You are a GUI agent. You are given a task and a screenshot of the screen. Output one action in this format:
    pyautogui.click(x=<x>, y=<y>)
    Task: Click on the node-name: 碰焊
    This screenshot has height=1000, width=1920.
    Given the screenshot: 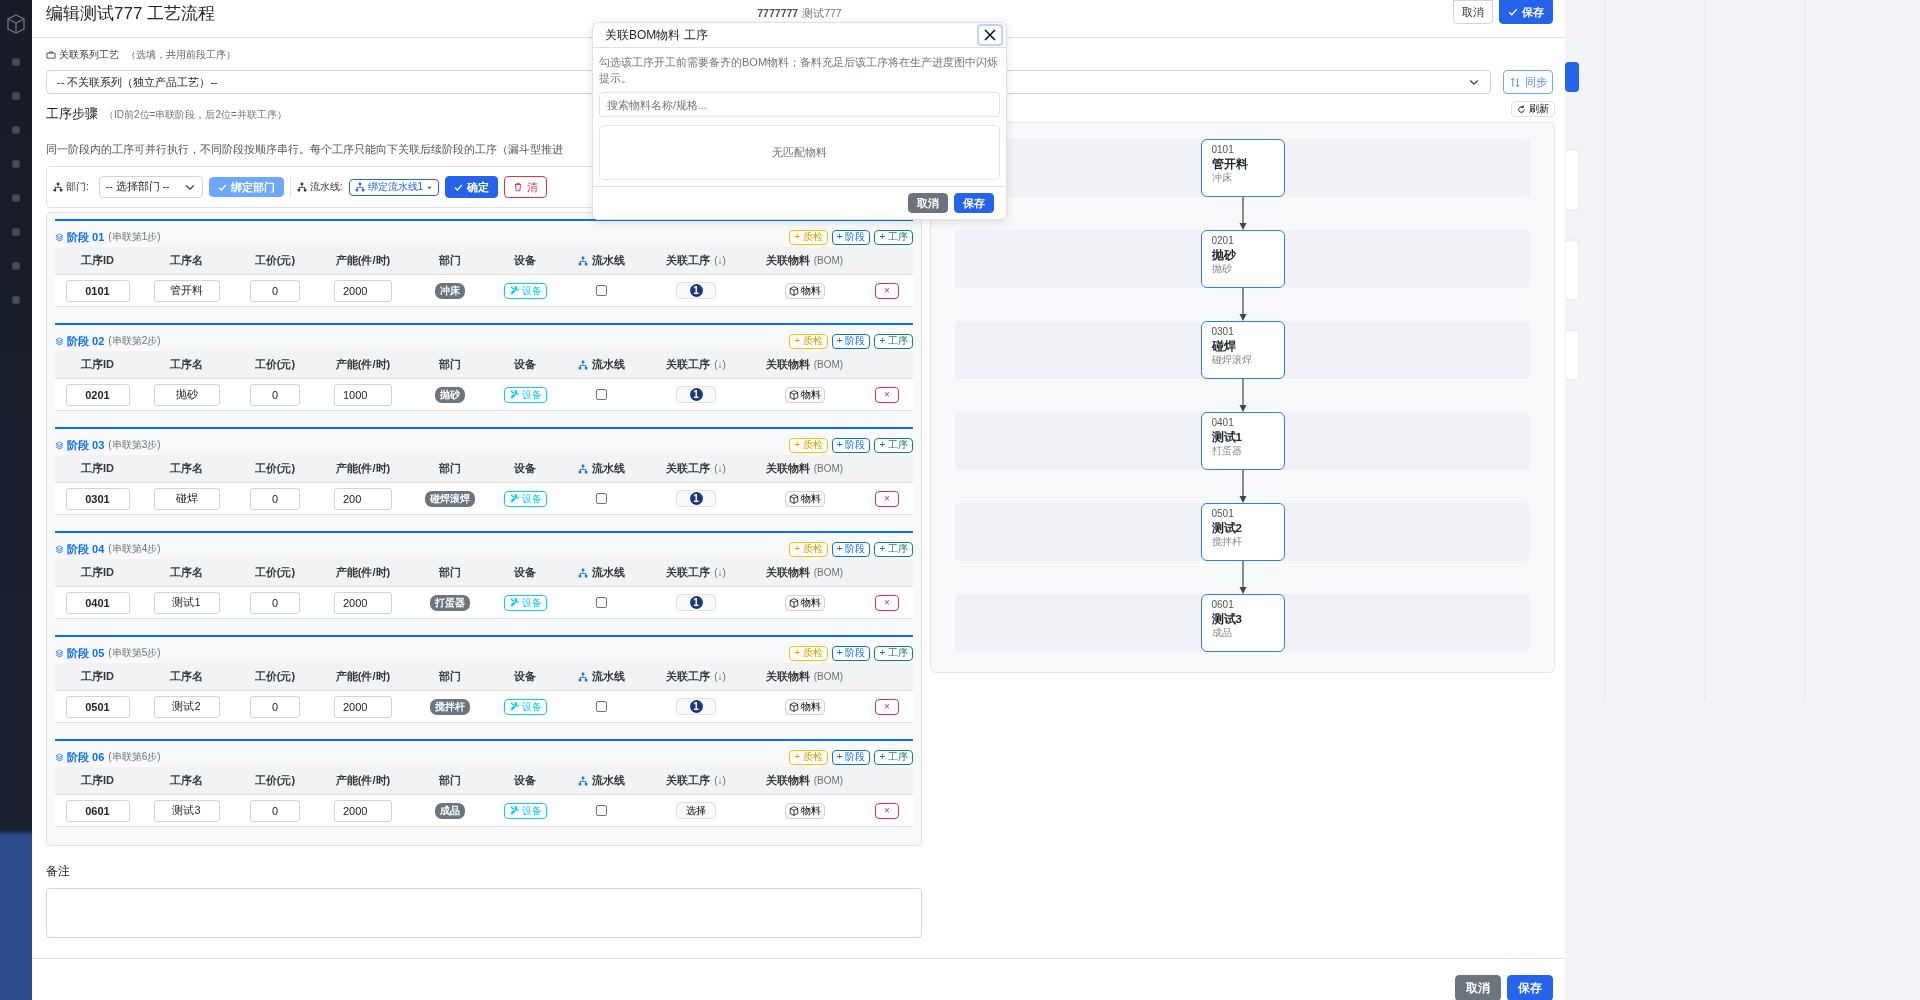 What is the action you would take?
    pyautogui.click(x=1224, y=346)
    